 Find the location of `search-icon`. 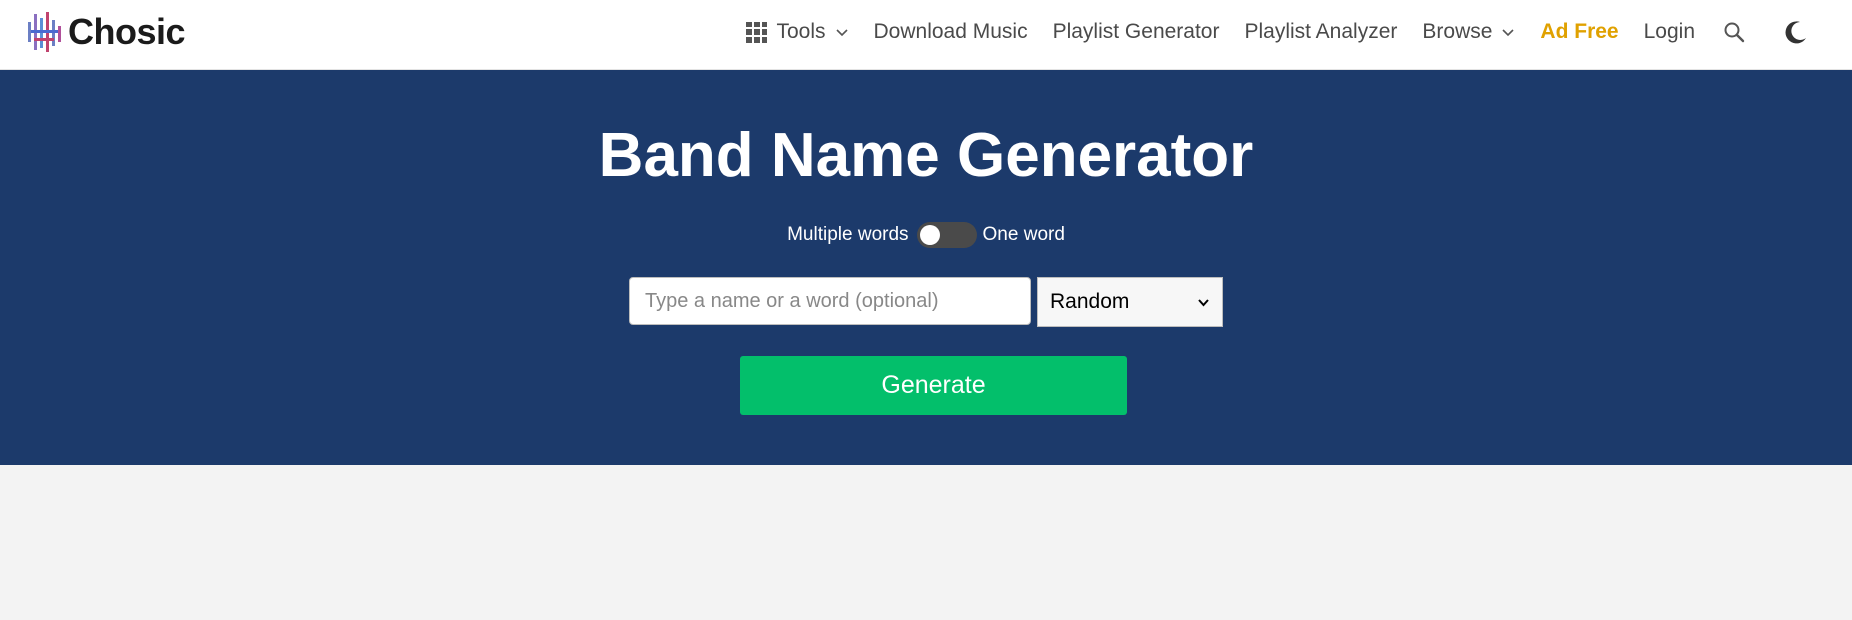

search-icon is located at coordinates (1734, 32).